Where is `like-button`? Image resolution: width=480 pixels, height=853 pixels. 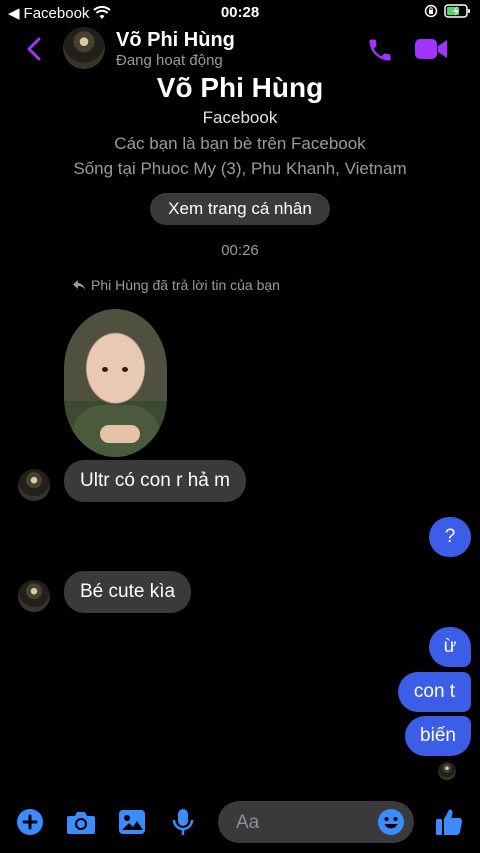
like-button is located at coordinates (449, 822).